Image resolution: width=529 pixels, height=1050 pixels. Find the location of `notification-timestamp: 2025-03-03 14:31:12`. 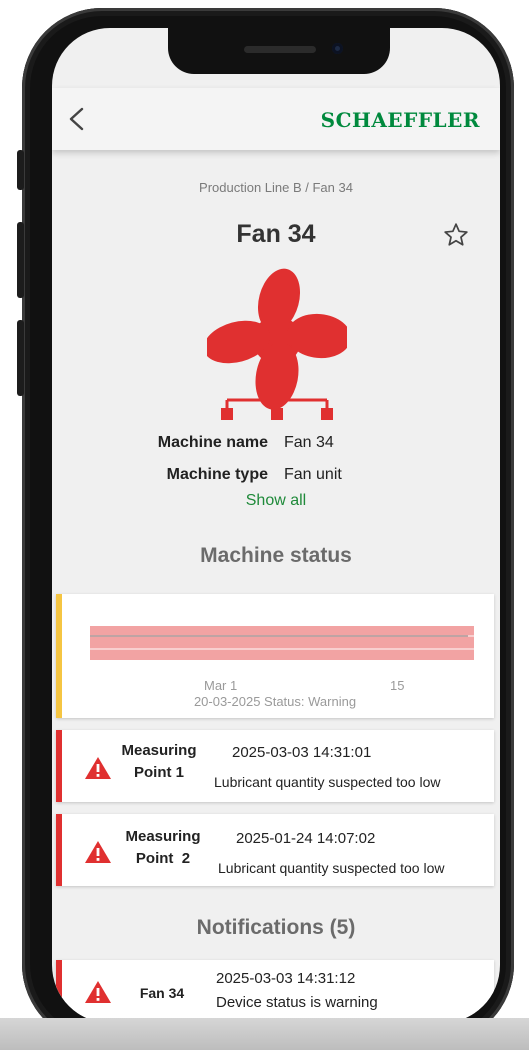

notification-timestamp: 2025-03-03 14:31:12 is located at coordinates (286, 978).